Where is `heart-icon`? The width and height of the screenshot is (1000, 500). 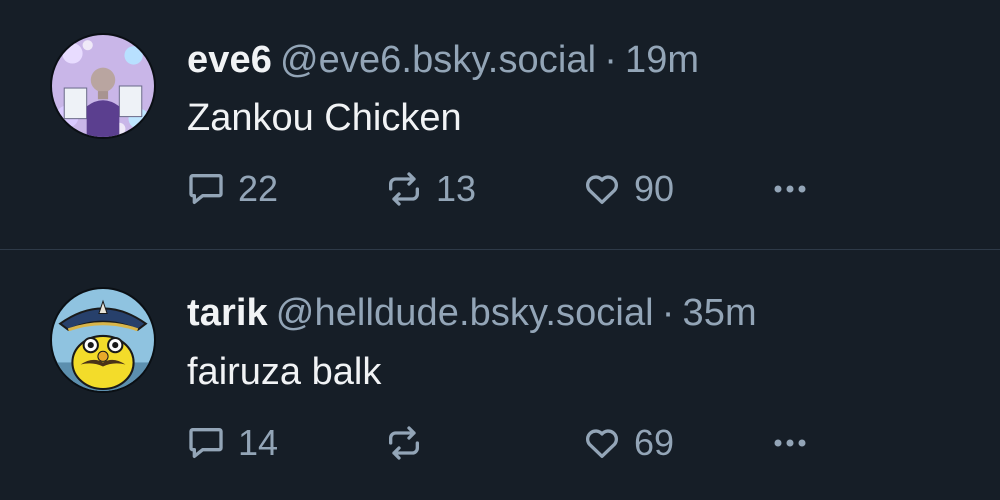 heart-icon is located at coordinates (602, 443).